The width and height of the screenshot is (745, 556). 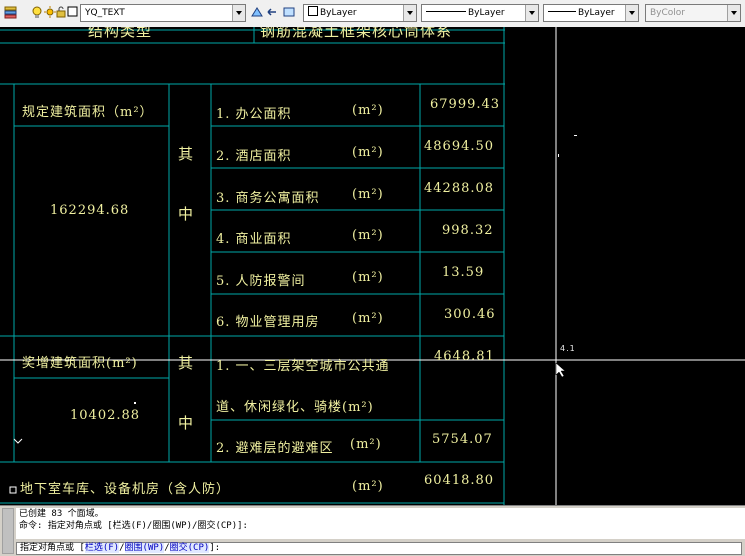 I want to click on color-swatch, so click(x=313, y=11).